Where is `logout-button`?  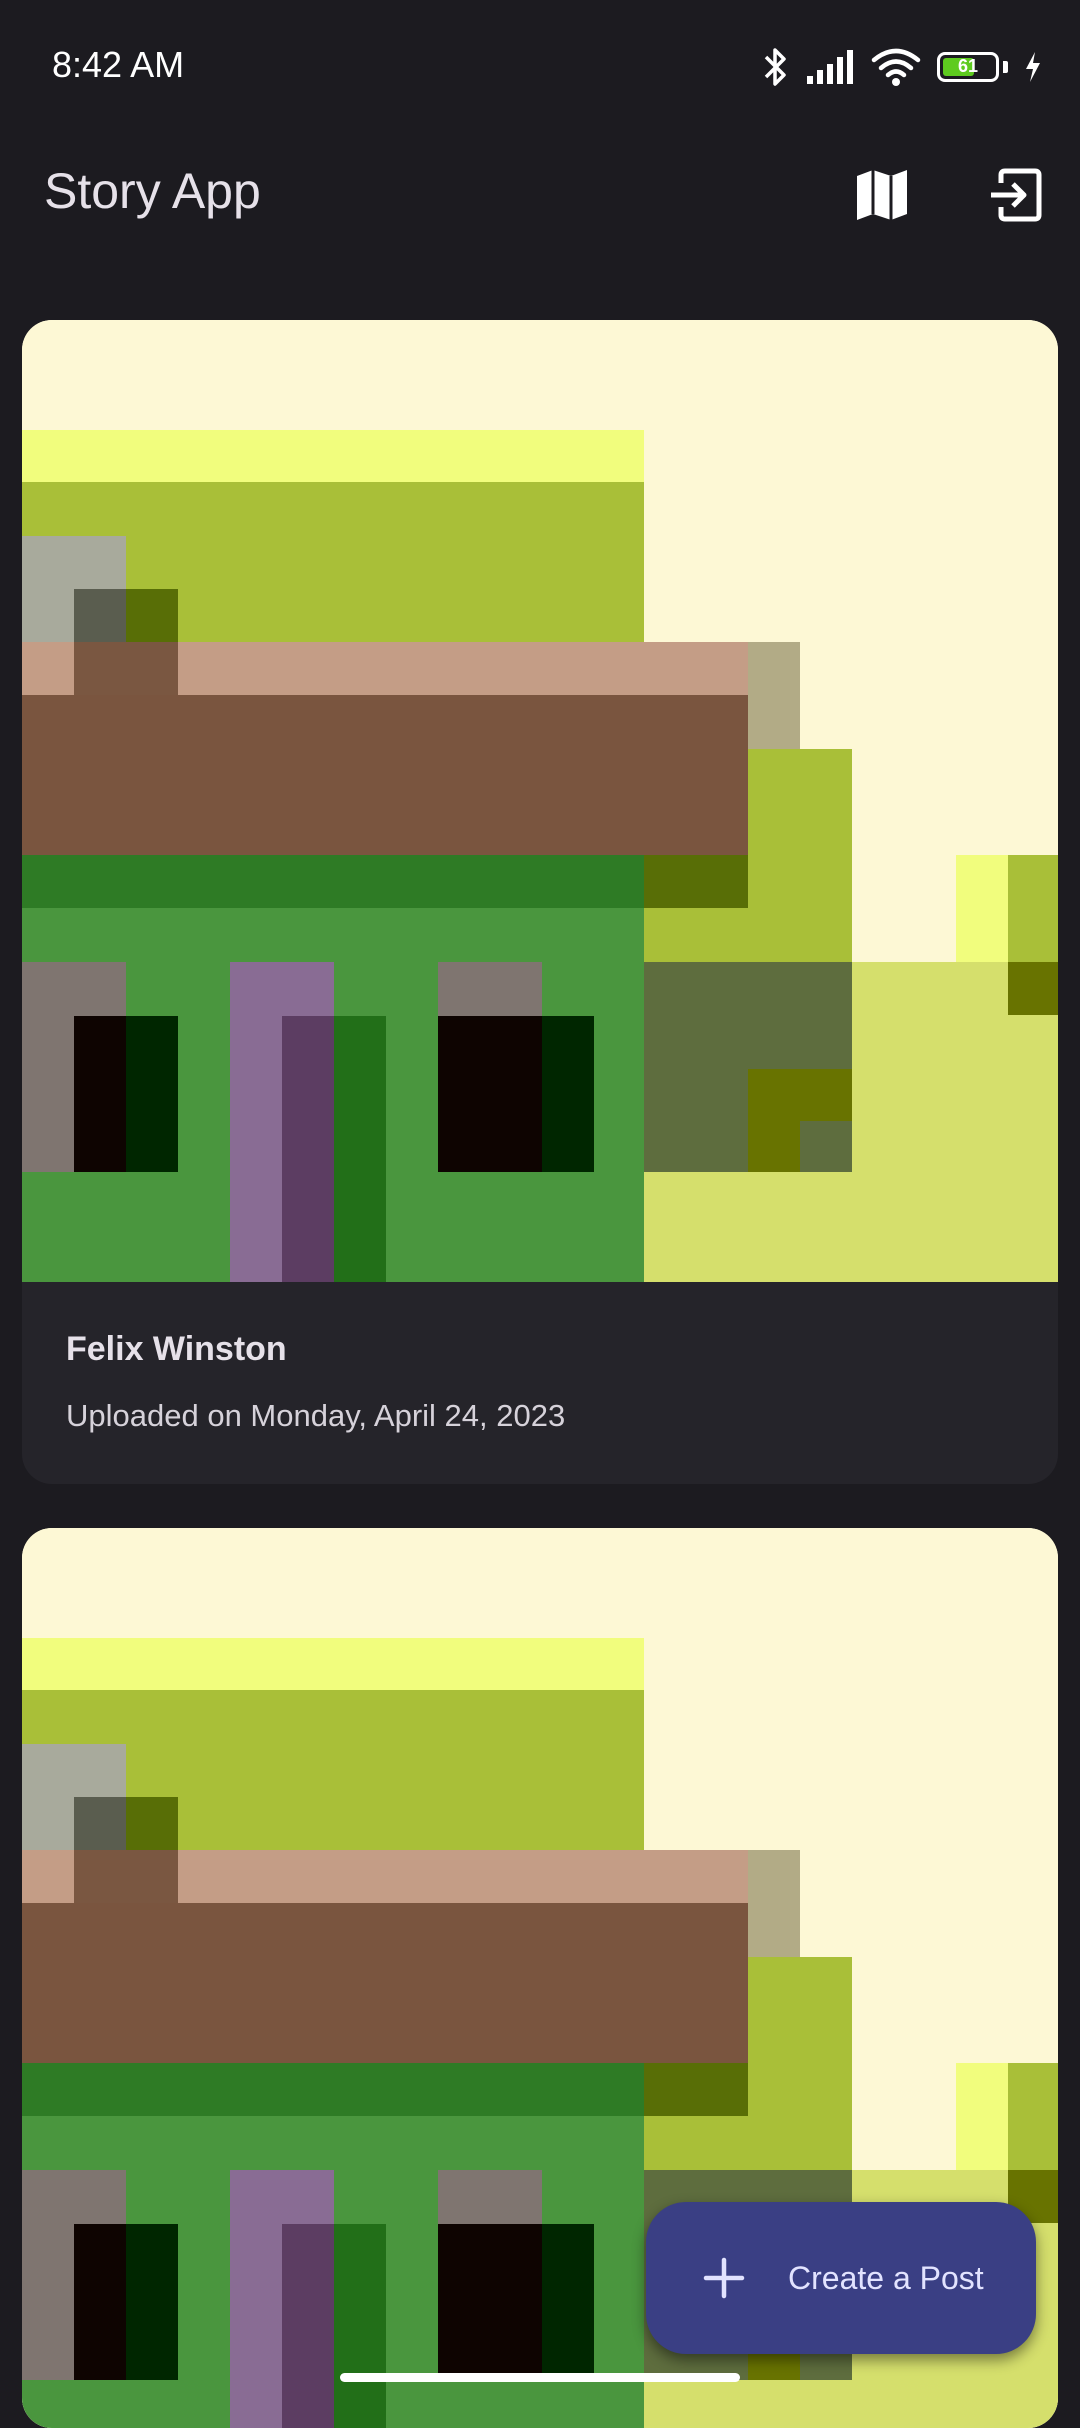 logout-button is located at coordinates (1015, 195).